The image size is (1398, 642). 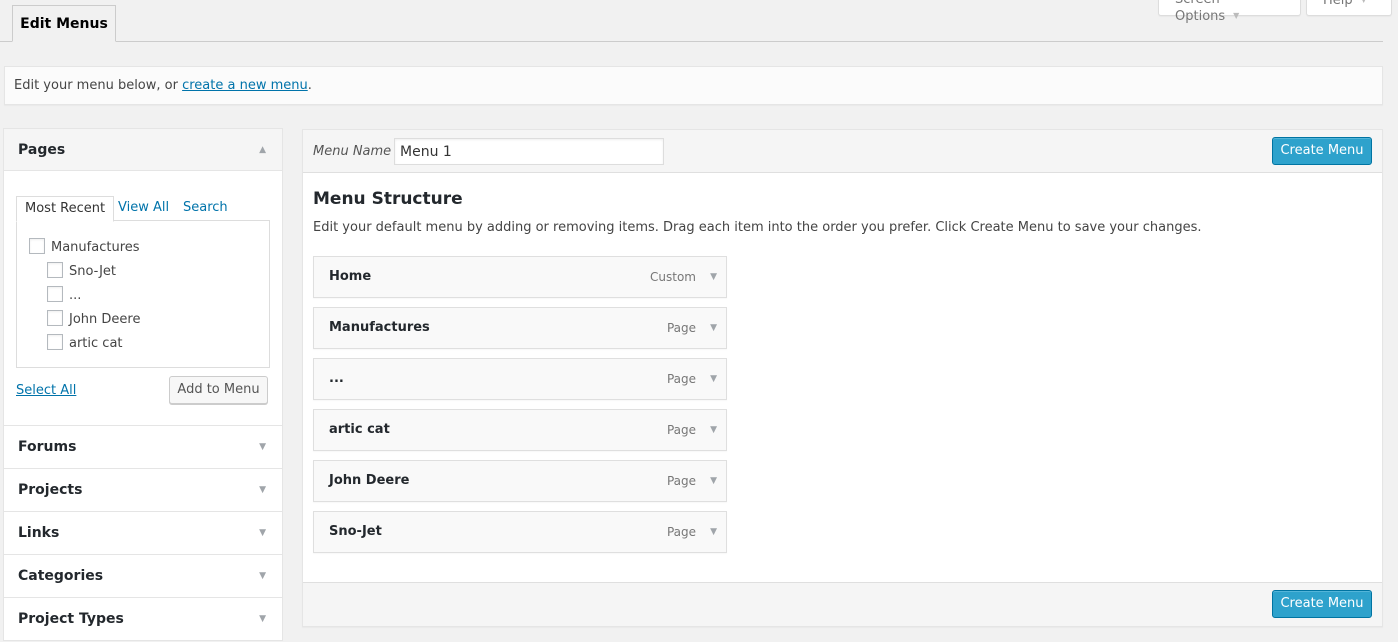 What do you see at coordinates (350, 276) in the screenshot?
I see `menu-item-title: Home` at bounding box center [350, 276].